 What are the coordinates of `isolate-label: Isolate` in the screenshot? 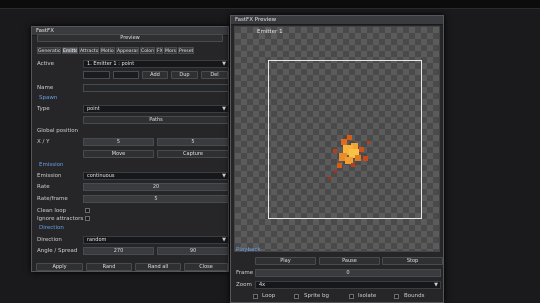 It's located at (367, 296).